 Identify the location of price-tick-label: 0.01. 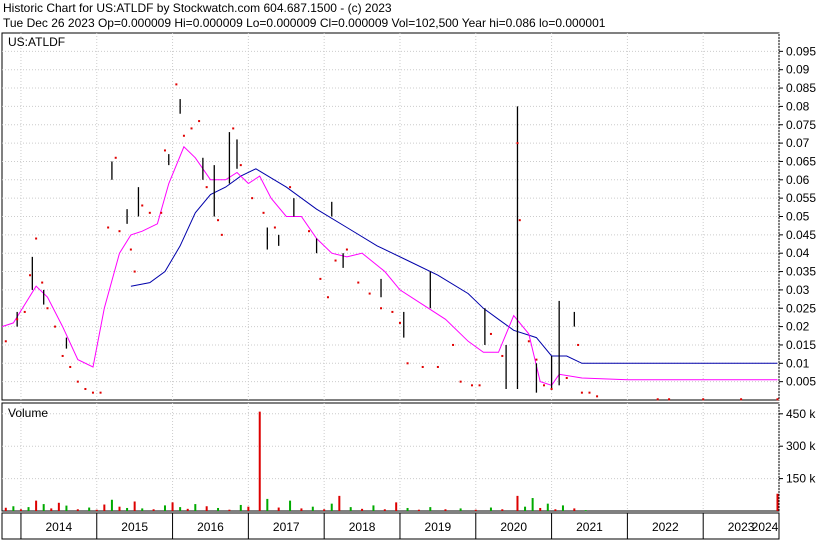
(798, 363).